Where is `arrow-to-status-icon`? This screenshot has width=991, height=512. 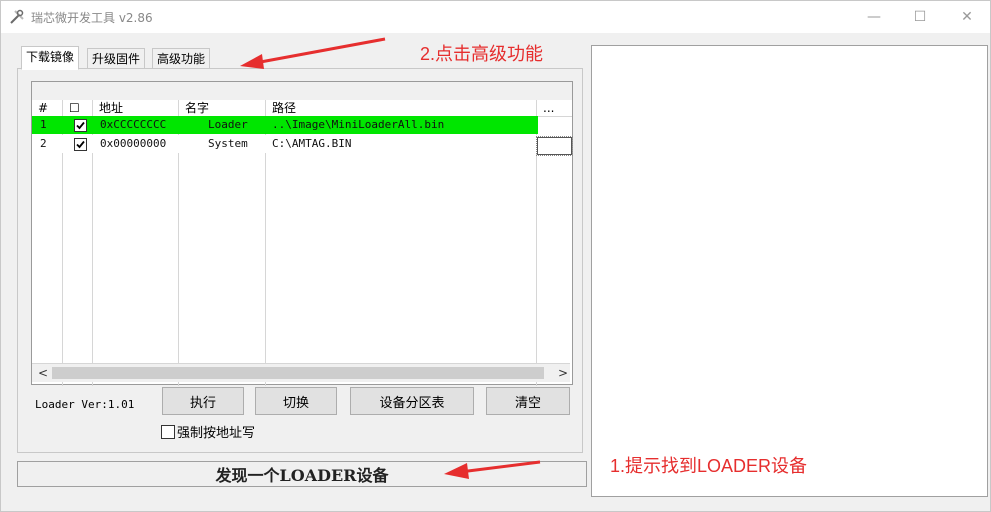
arrow-to-status-icon is located at coordinates (492, 469).